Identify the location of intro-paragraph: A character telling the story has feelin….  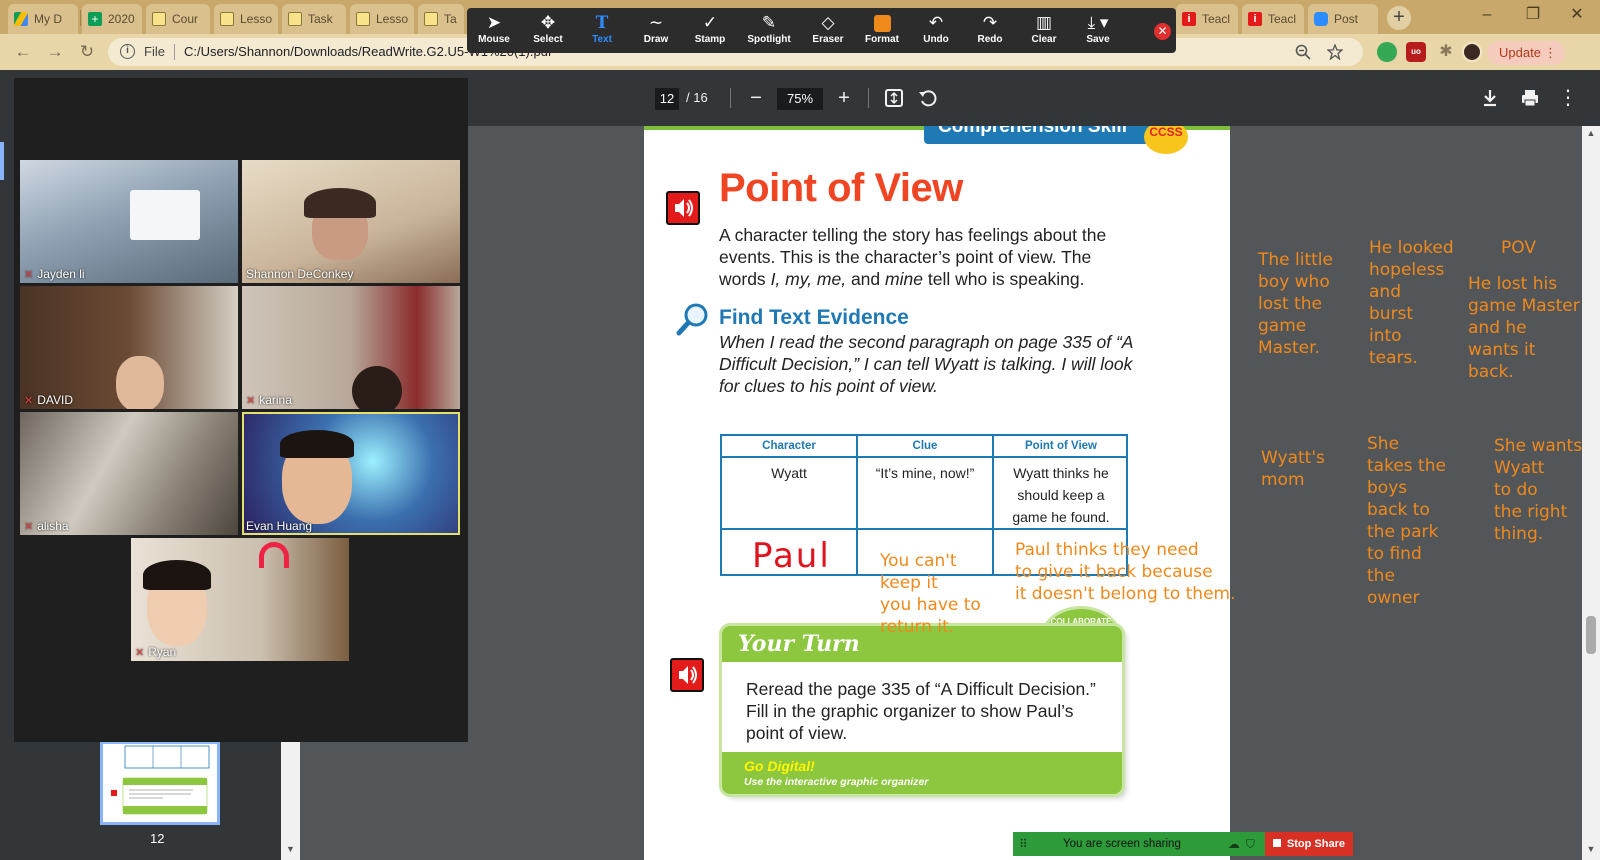
(913, 257).